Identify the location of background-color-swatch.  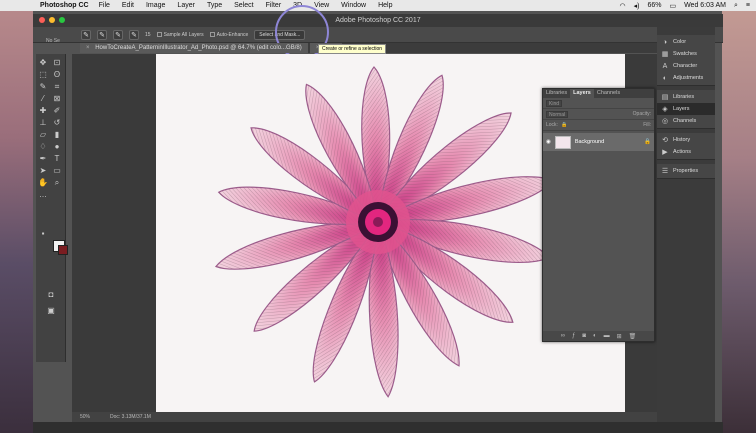
(63, 250).